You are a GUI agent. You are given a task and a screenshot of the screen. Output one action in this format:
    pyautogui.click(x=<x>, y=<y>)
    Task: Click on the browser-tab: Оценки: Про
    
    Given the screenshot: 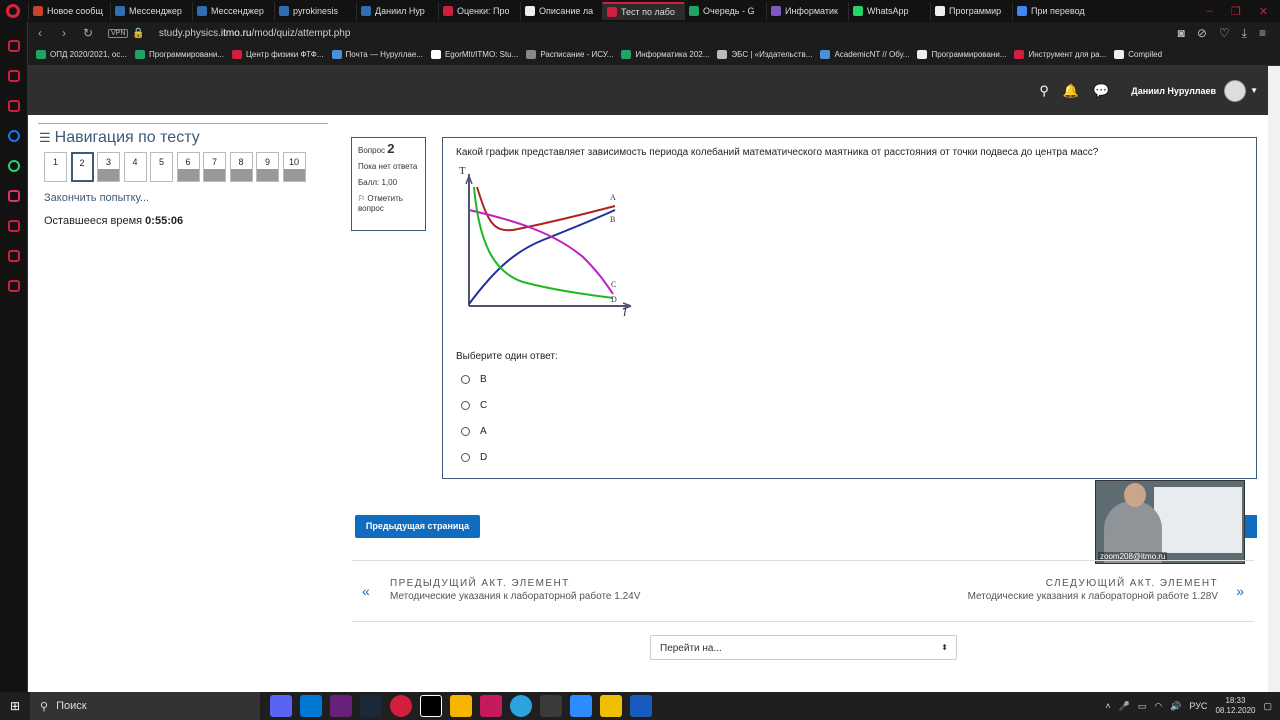 What is the action you would take?
    pyautogui.click(x=479, y=11)
    